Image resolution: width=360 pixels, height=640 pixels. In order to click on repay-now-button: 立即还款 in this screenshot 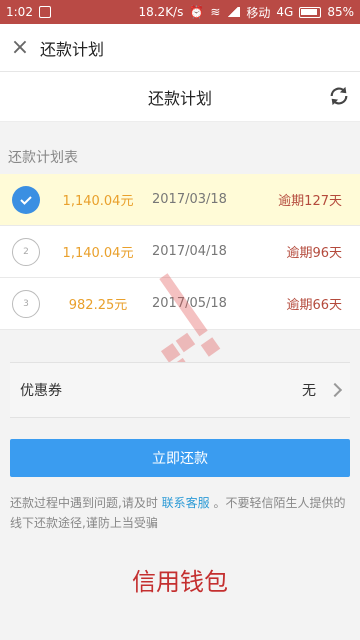, I will do `click(180, 458)`.